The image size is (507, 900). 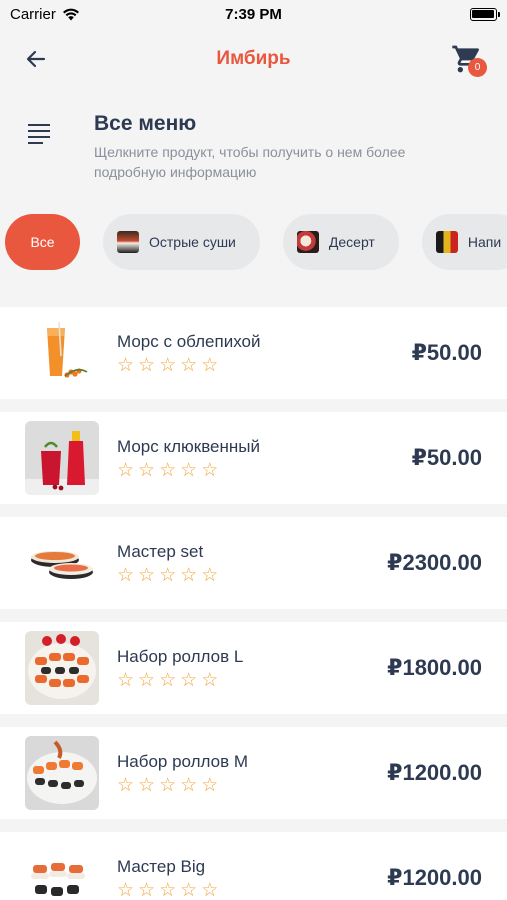 I want to click on list-icon, so click(x=39, y=136).